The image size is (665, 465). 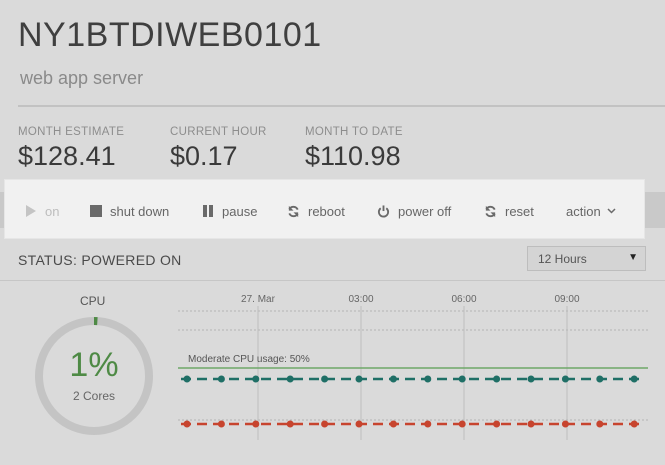 I want to click on current-hour-value: $0.17, so click(x=204, y=156).